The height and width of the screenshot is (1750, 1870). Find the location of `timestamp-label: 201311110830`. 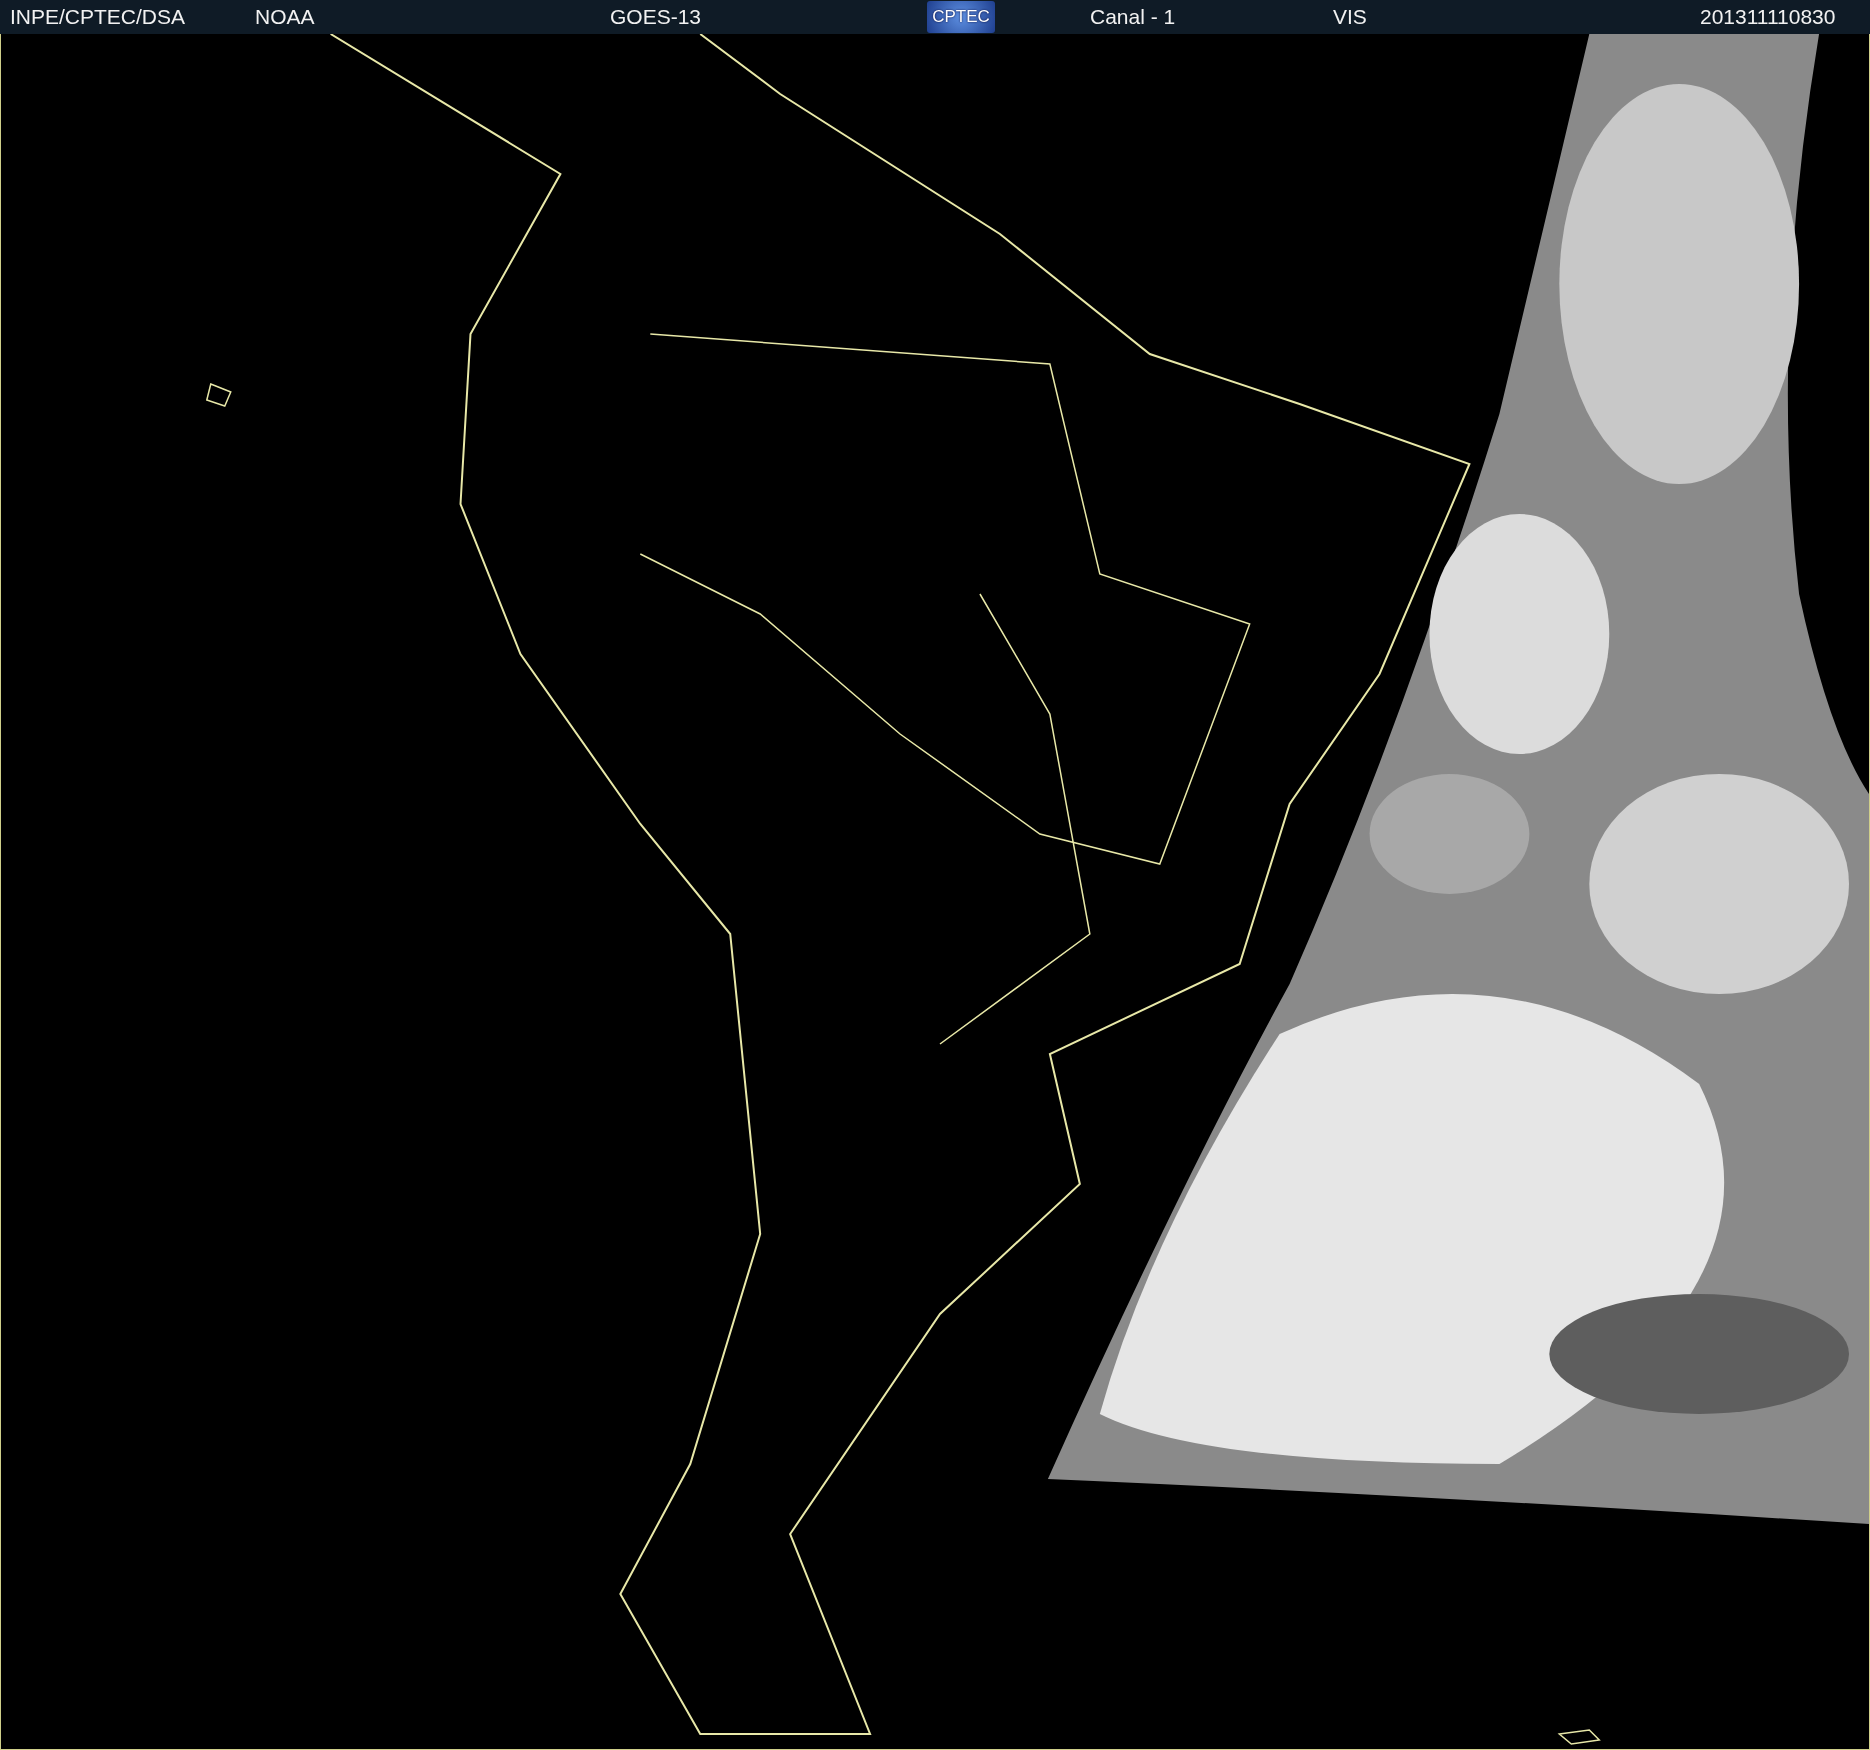

timestamp-label: 201311110830 is located at coordinates (1768, 17).